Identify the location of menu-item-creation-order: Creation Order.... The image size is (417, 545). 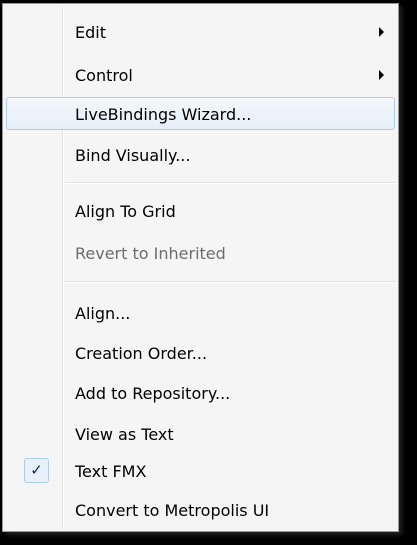
(200, 352).